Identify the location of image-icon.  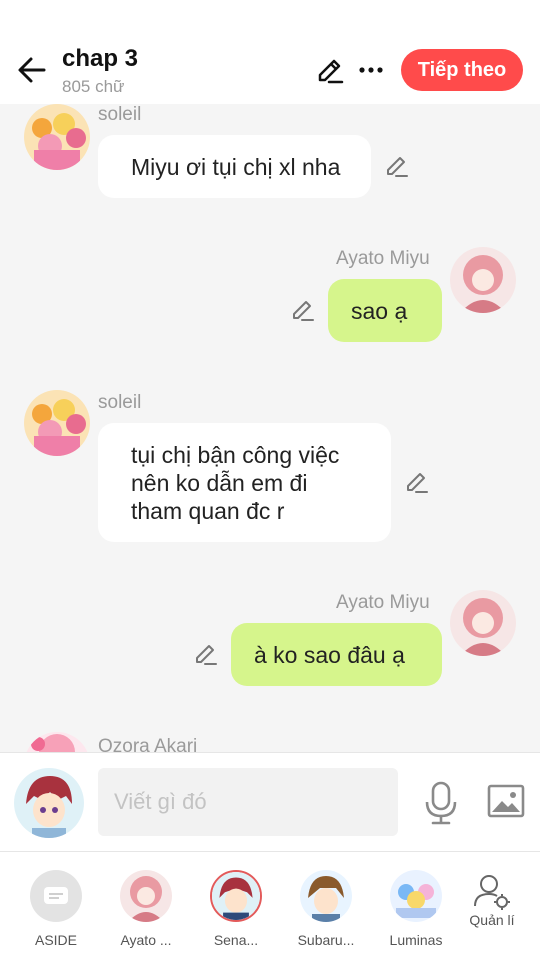
(506, 801).